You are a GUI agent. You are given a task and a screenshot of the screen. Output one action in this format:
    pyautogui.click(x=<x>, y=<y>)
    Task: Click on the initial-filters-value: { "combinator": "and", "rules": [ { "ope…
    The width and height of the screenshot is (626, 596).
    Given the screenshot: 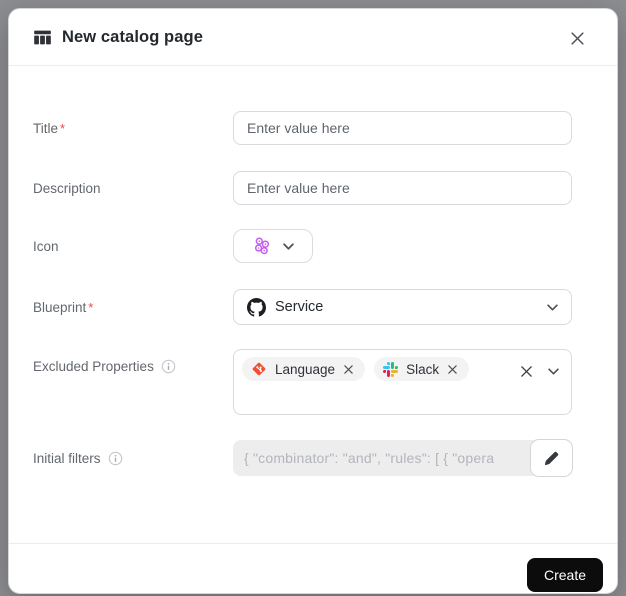 What is the action you would take?
    pyautogui.click(x=402, y=458)
    